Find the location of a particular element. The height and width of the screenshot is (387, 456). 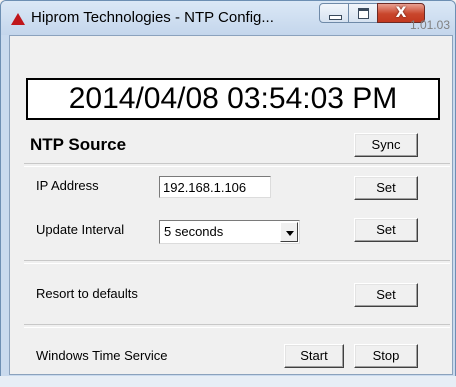

ip-set-button: Set is located at coordinates (386, 188).